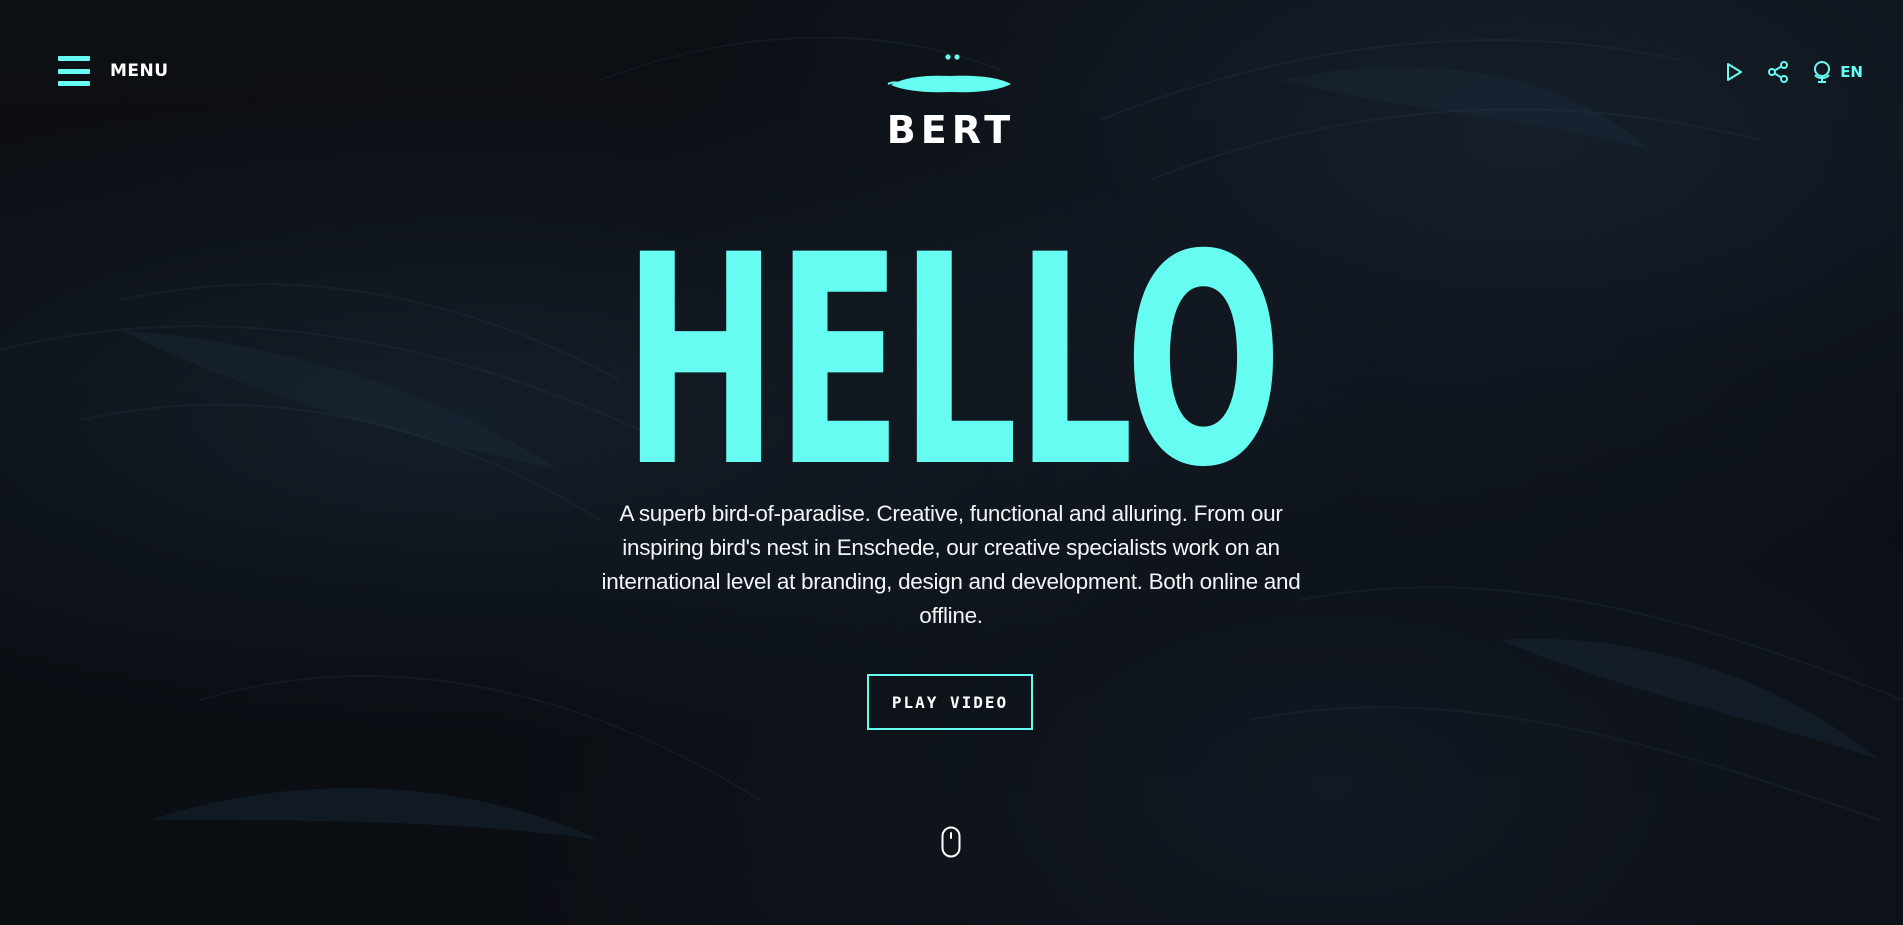  I want to click on menu-button: MENU, so click(113, 71).